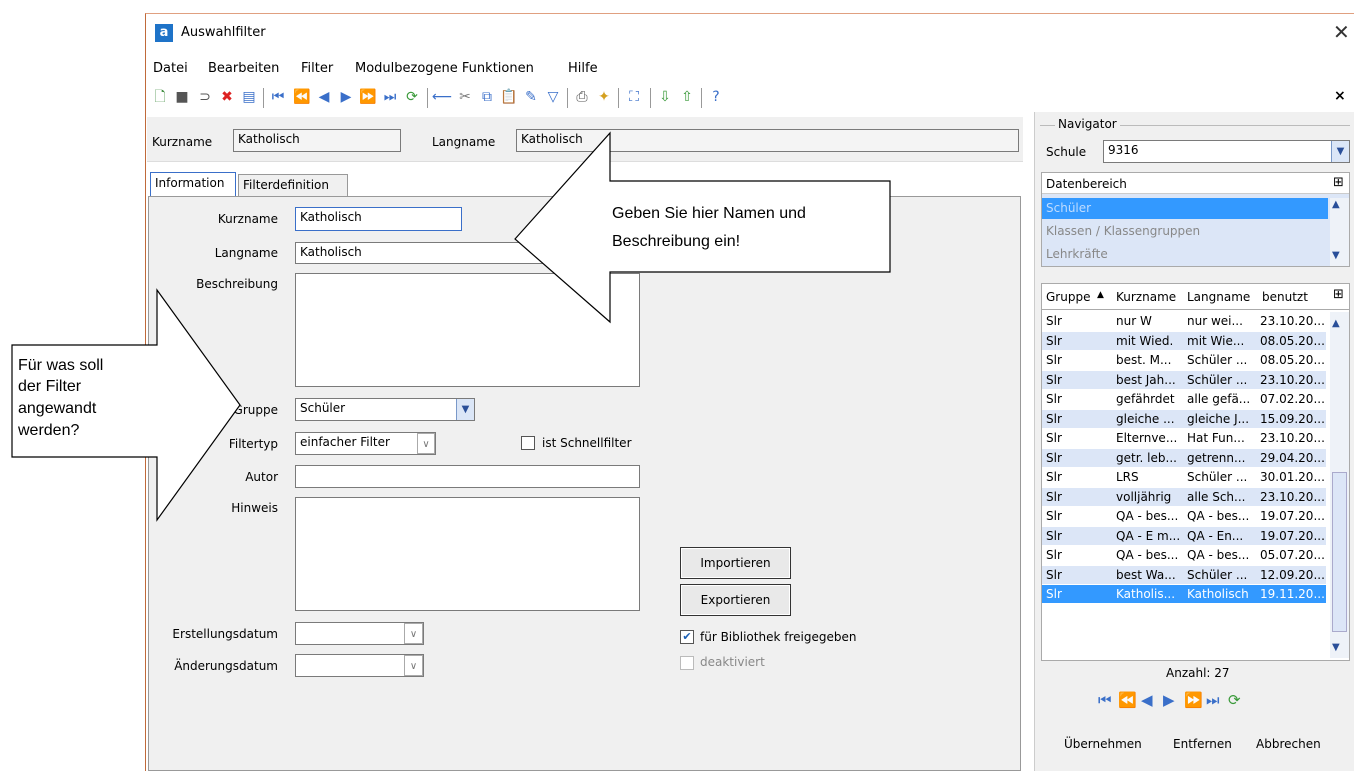 The image size is (1354, 771). Describe the element at coordinates (702, 227) in the screenshot. I see `arrow-callout-top` at that location.